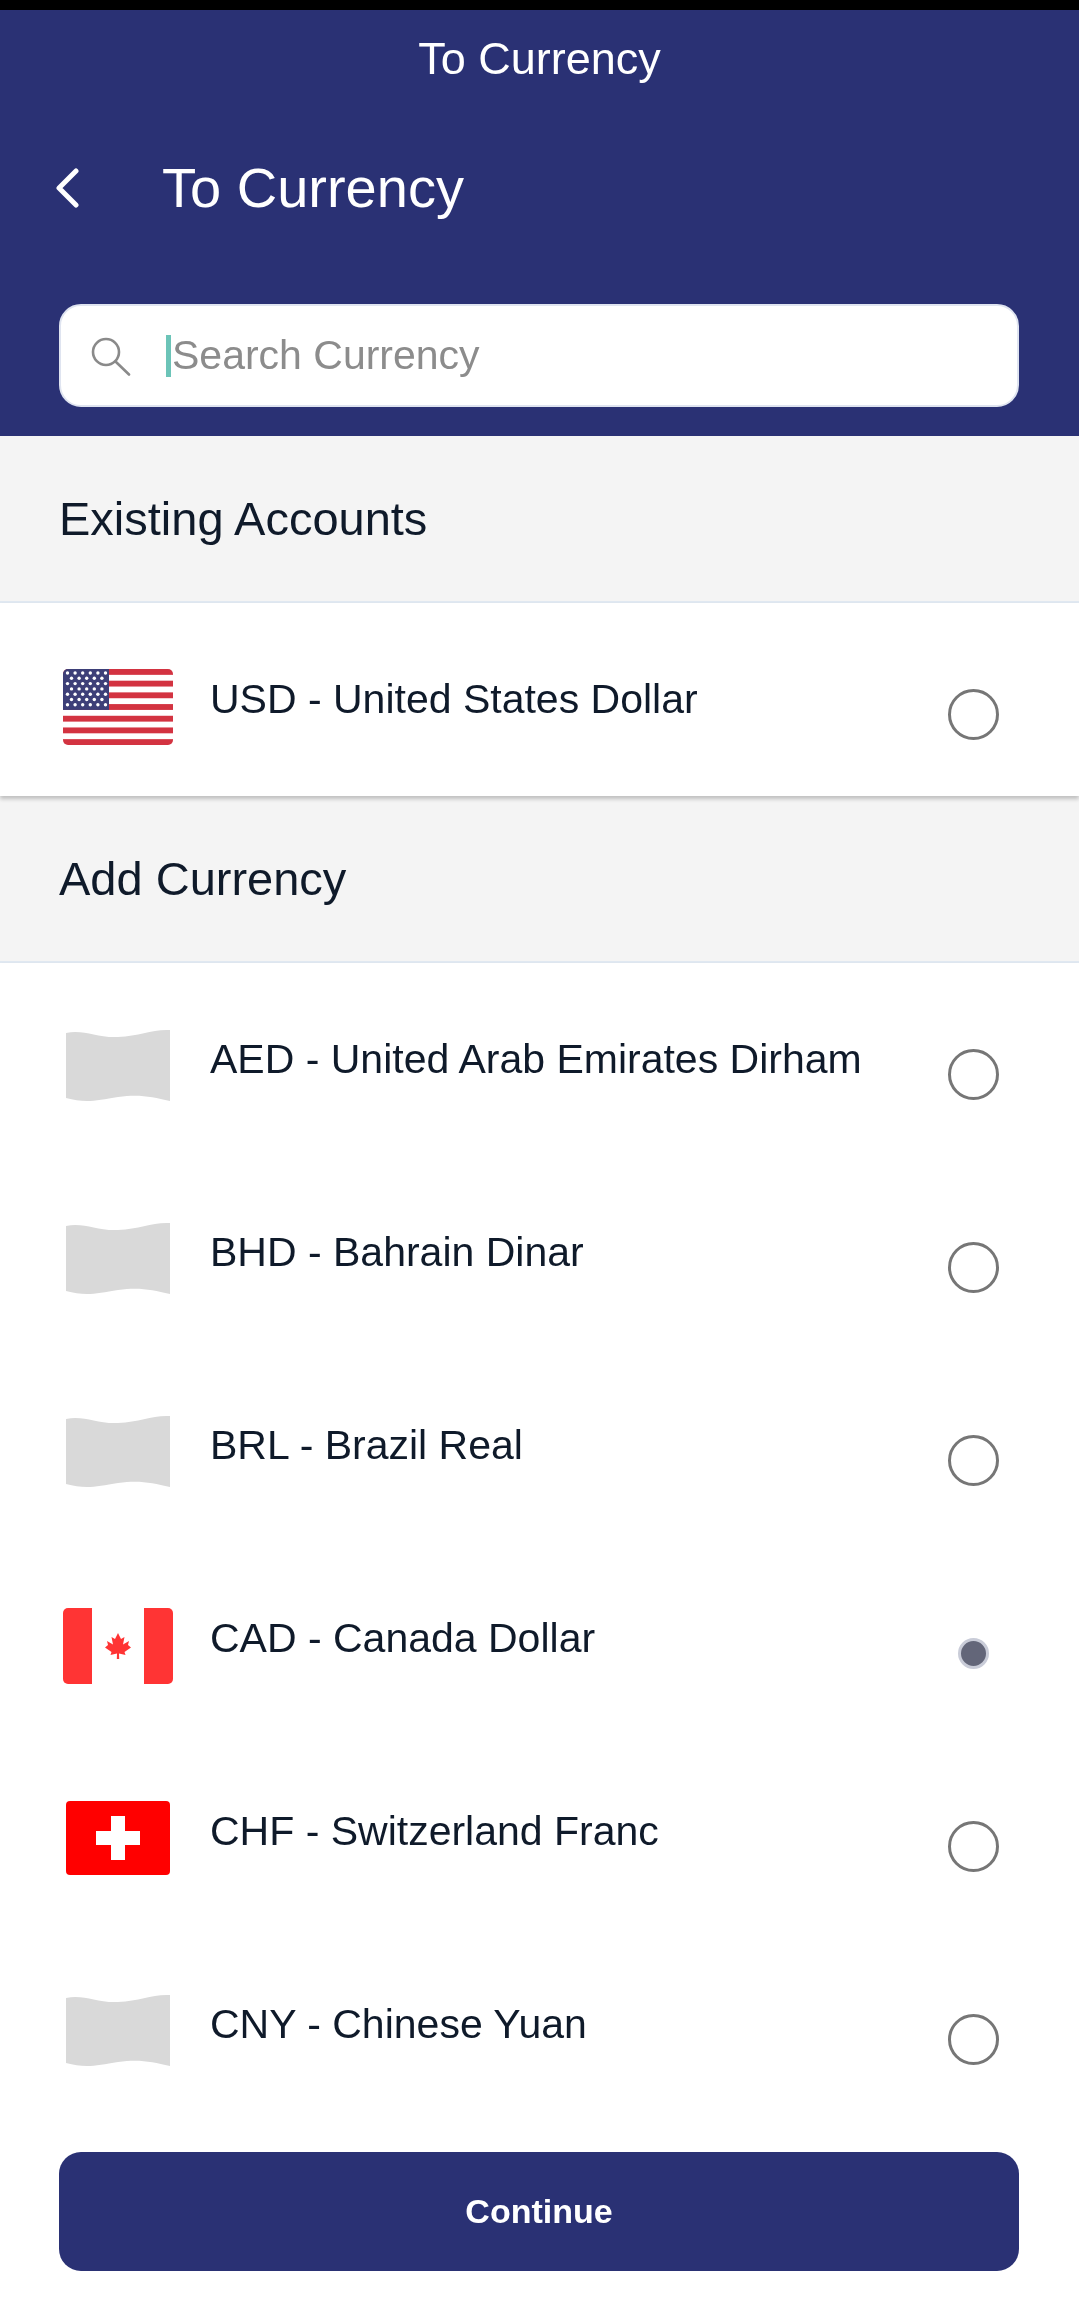 The width and height of the screenshot is (1079, 2303). What do you see at coordinates (539, 519) in the screenshot?
I see `section-header: Existing Accounts` at bounding box center [539, 519].